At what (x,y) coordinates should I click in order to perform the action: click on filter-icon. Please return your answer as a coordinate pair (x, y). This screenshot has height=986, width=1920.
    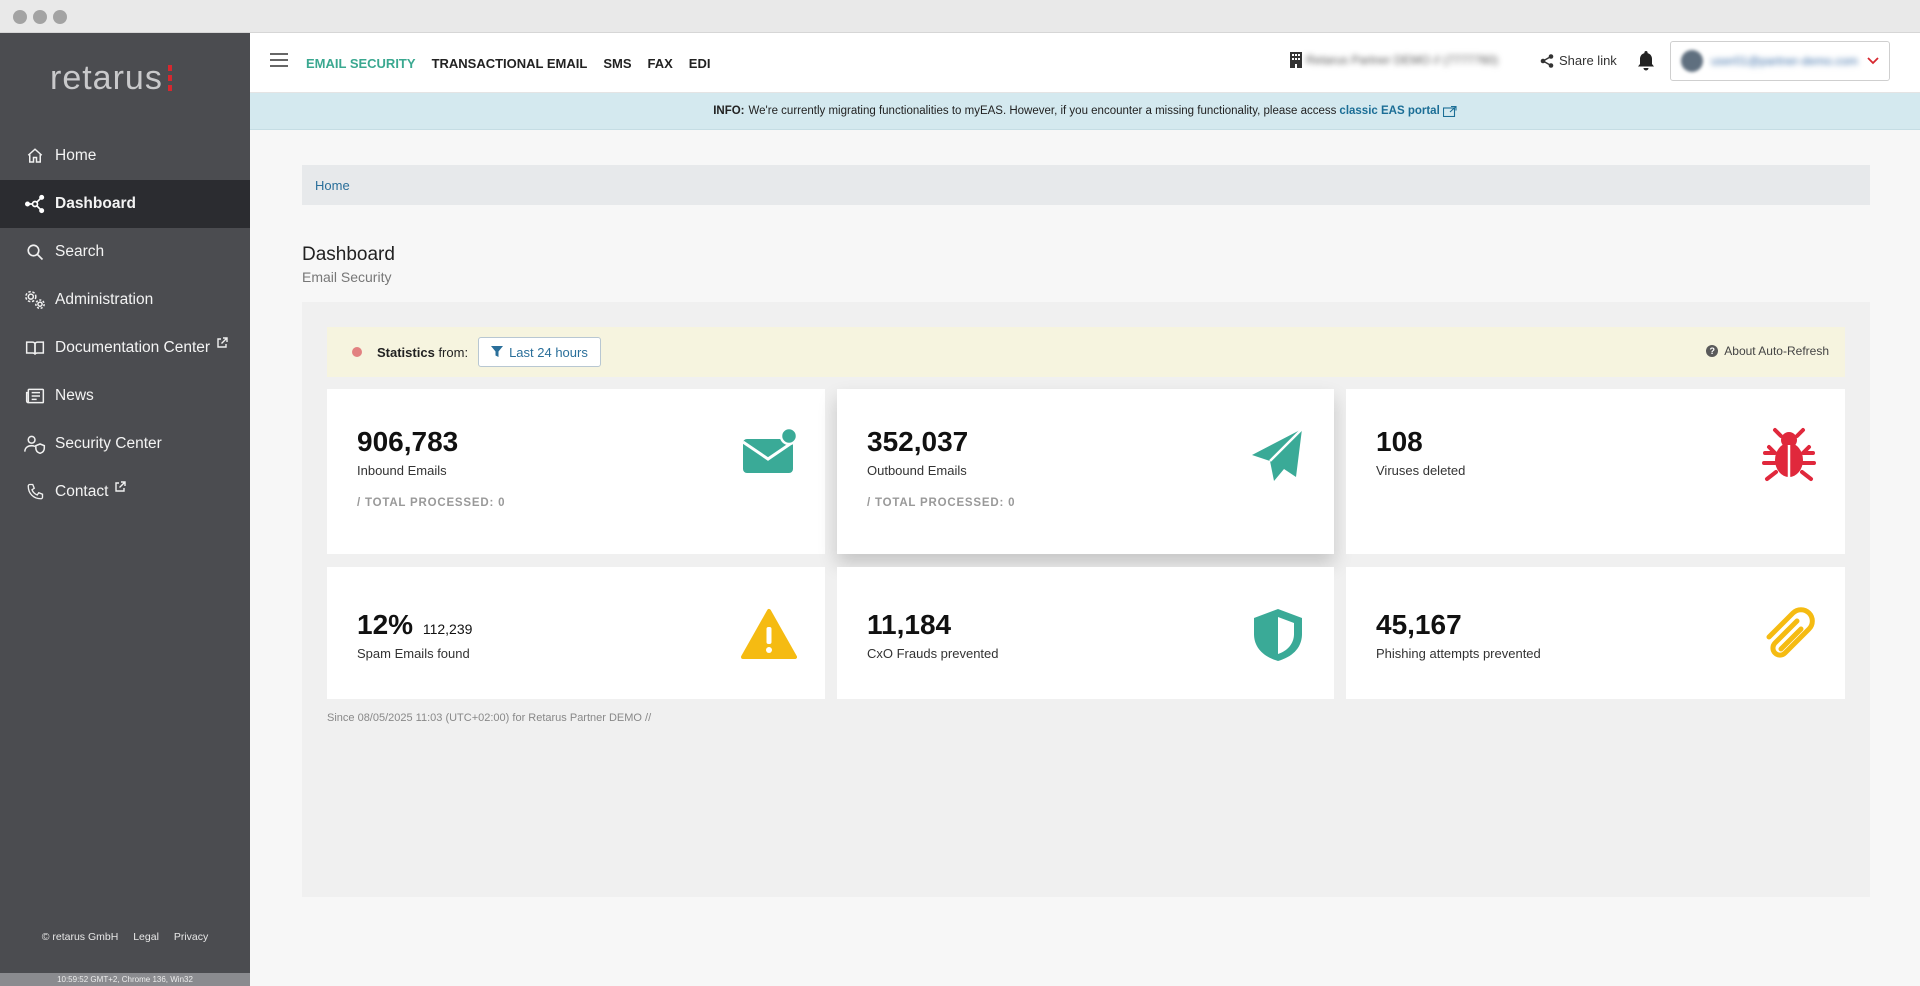
    Looking at the image, I should click on (497, 351).